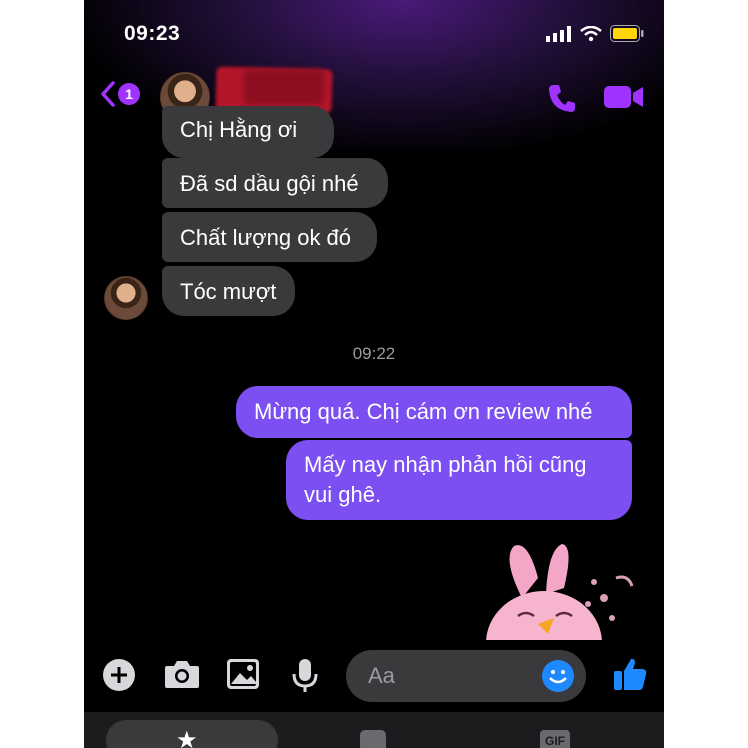 This screenshot has width=748, height=748. I want to click on incoming-message-bubble: Chị Hằng ơi, so click(248, 132).